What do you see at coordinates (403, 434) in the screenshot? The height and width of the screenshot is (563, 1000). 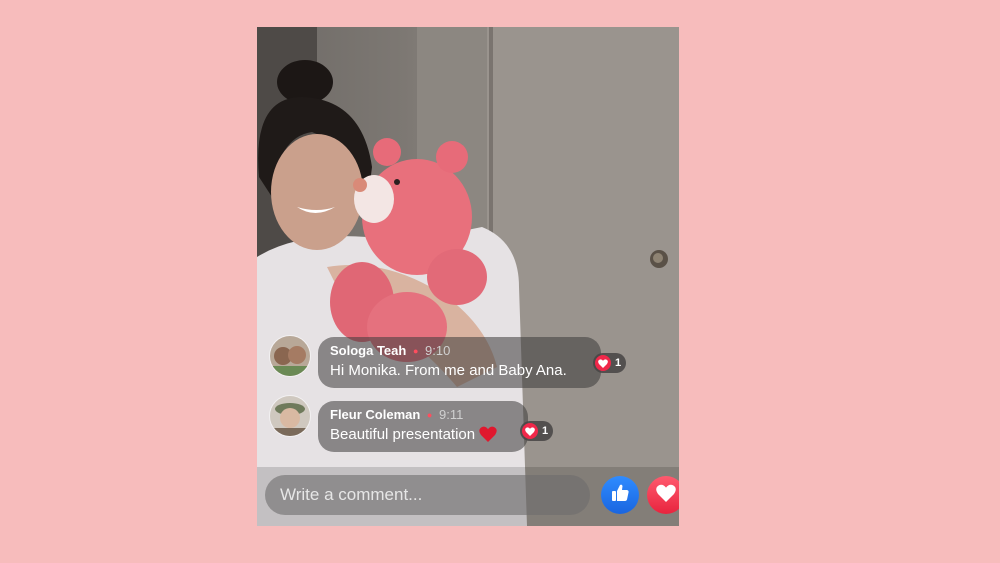 I see `comment-text-content: Beautiful presentation` at bounding box center [403, 434].